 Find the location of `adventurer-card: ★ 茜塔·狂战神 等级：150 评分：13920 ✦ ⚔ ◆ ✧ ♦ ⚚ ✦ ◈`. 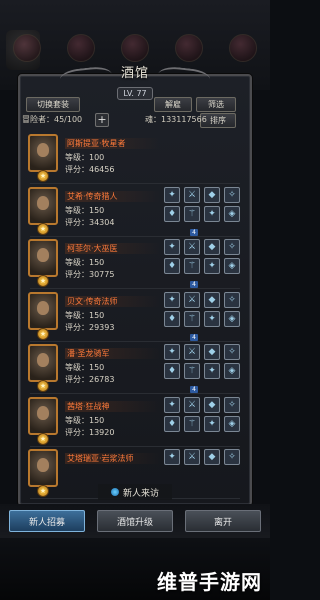

adventurer-card: ★ 茜塔·狂战神 等级：150 评分：13920 ✦ ⚔ ◆ ✧ ♦ ⚚ ✦ ◈ is located at coordinates (135, 421).